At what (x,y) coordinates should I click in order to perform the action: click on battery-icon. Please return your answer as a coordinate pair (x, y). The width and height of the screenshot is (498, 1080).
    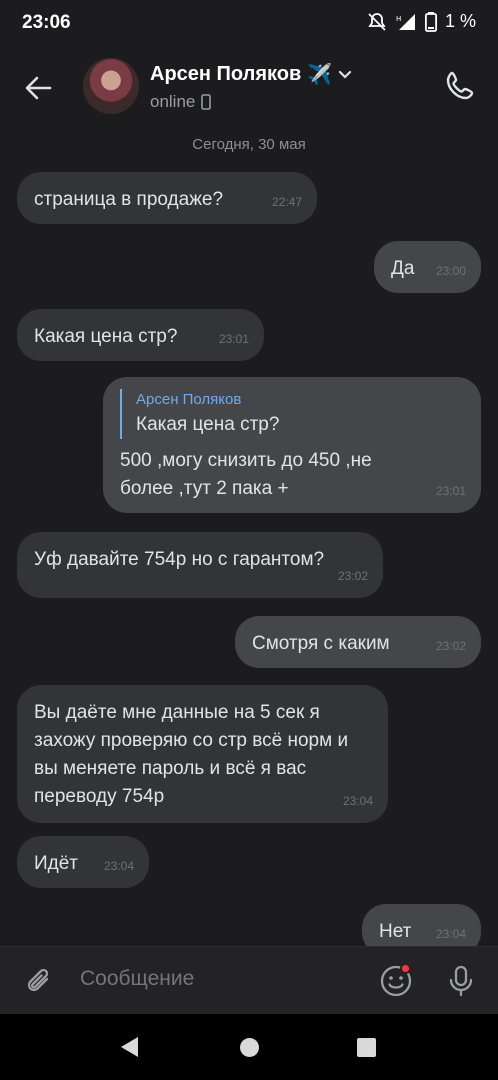
    Looking at the image, I should click on (430, 21).